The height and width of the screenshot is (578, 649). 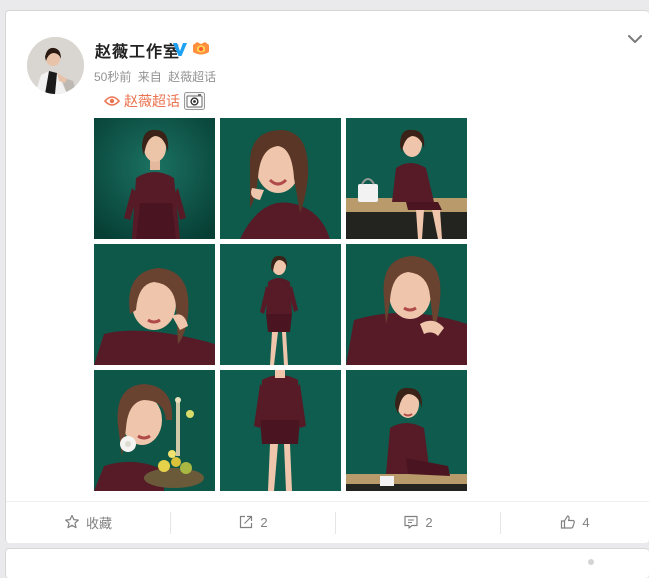 I want to click on camera-icon, so click(x=194, y=101).